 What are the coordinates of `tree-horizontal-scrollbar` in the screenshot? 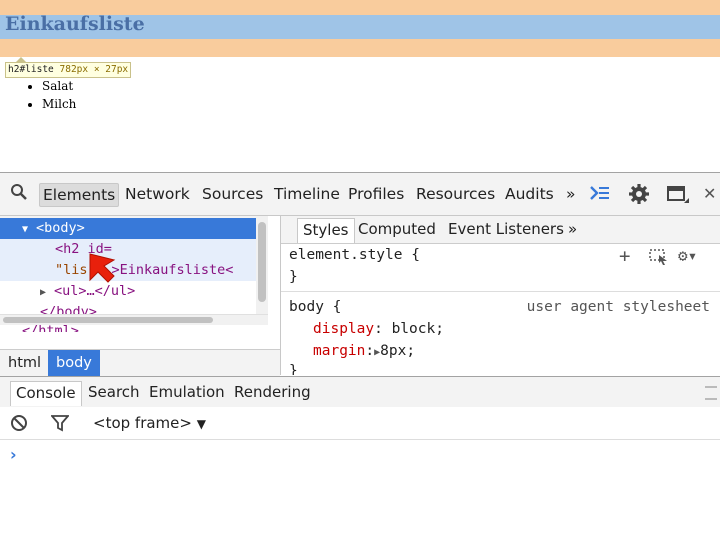 It's located at (134, 319).